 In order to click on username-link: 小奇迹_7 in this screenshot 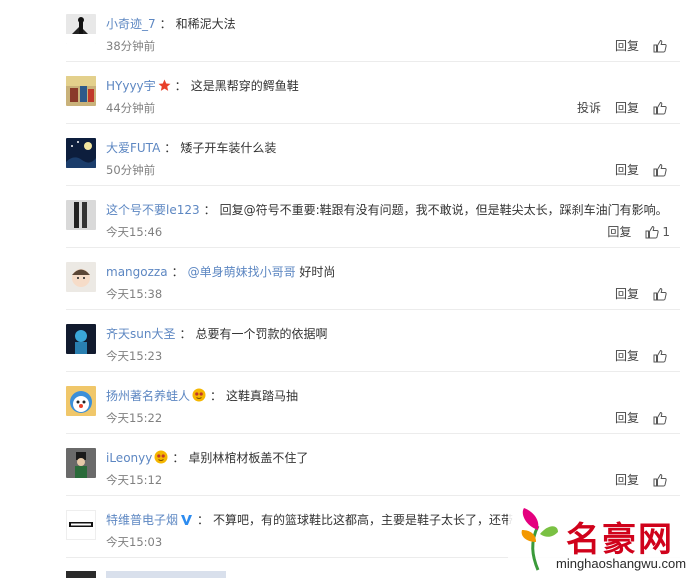, I will do `click(131, 24)`.